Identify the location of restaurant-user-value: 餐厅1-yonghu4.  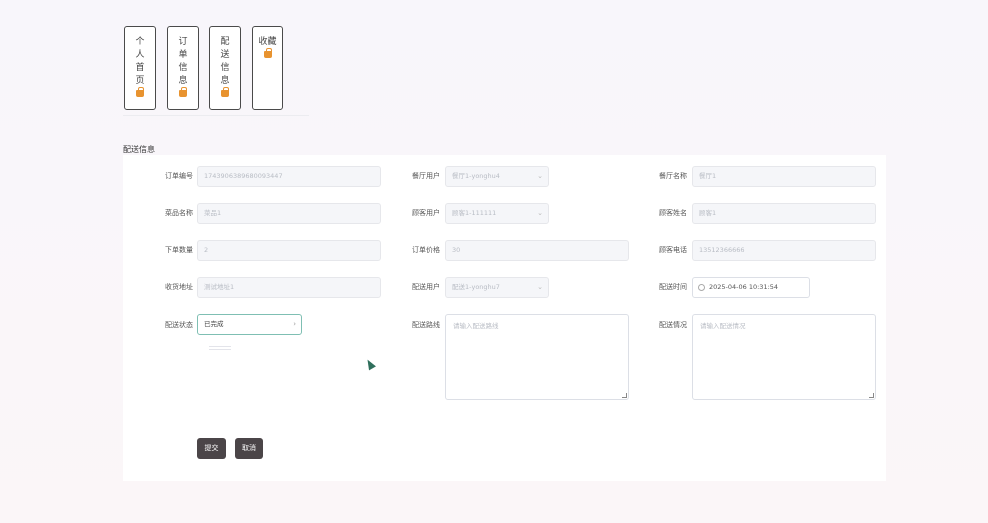
(476, 176).